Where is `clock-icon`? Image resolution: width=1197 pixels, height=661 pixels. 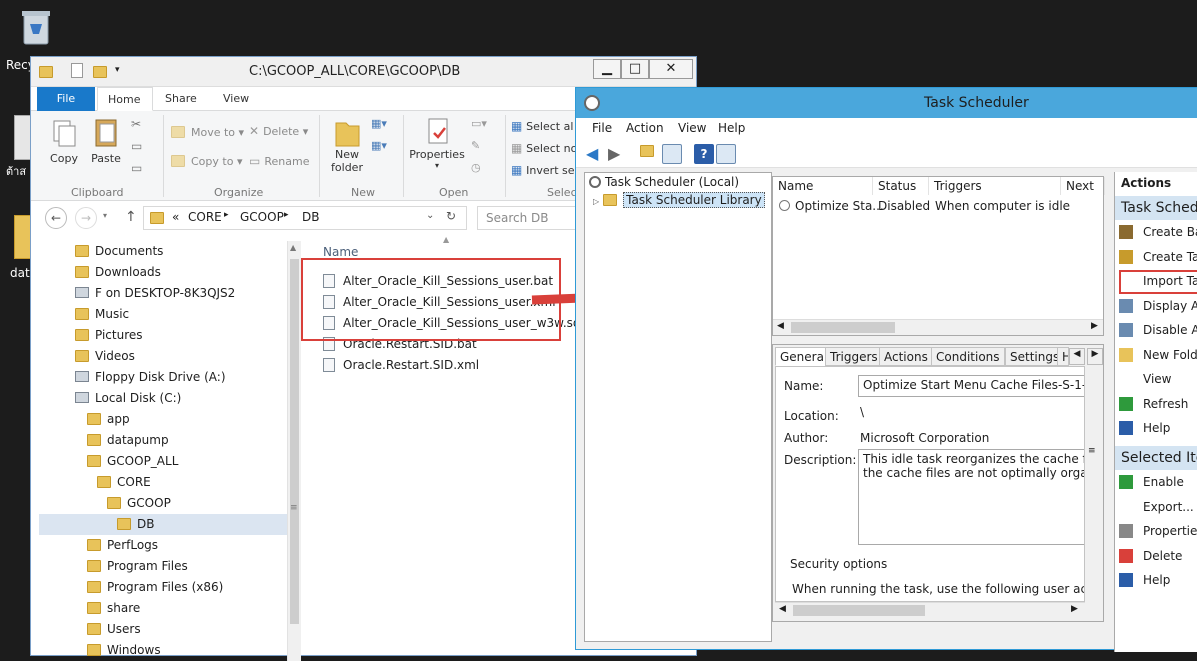
clock-icon is located at coordinates (592, 103).